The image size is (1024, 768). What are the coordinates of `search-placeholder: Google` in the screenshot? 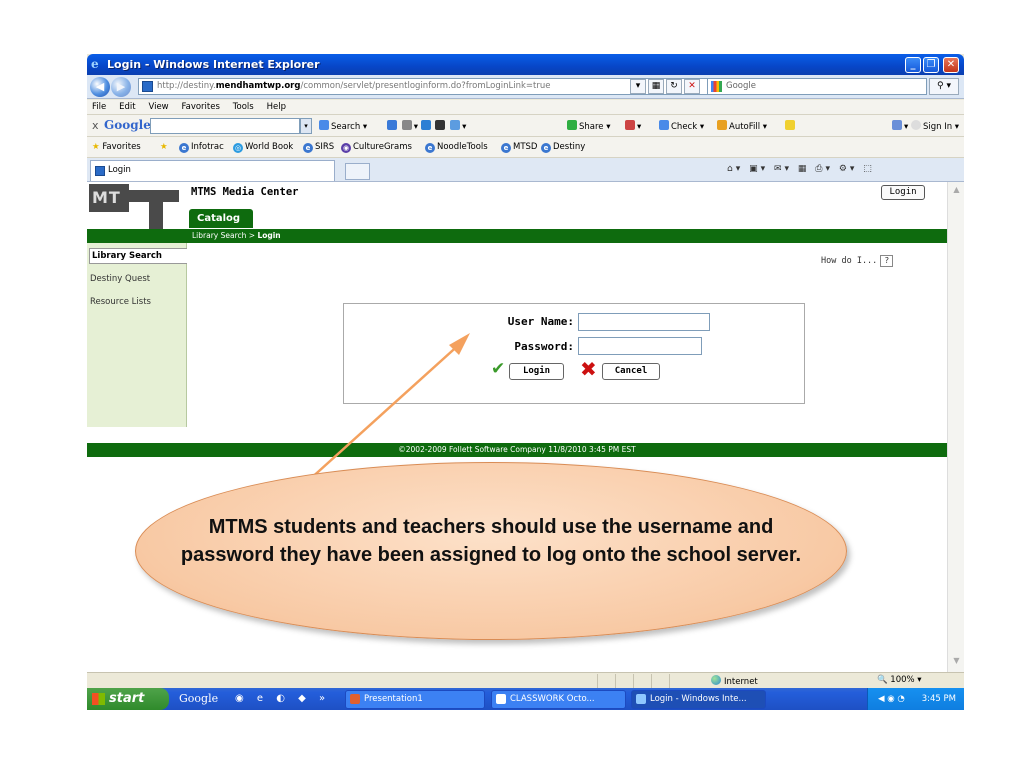 It's located at (741, 86).